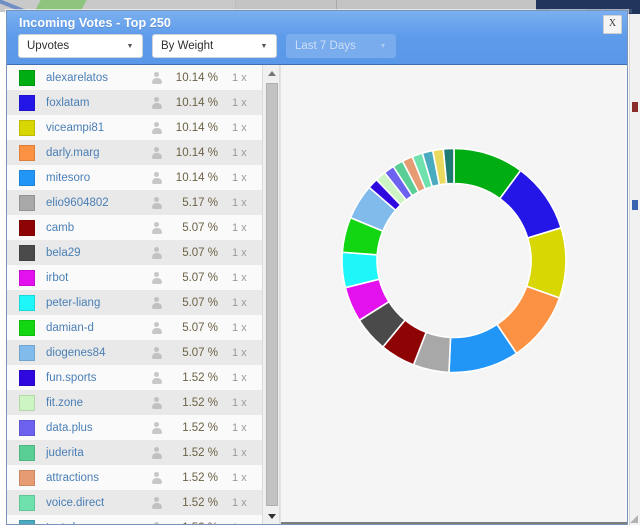 The width and height of the screenshot is (640, 525). I want to click on table-row: viceampi81 10.14 % 1 x, so click(134, 127).